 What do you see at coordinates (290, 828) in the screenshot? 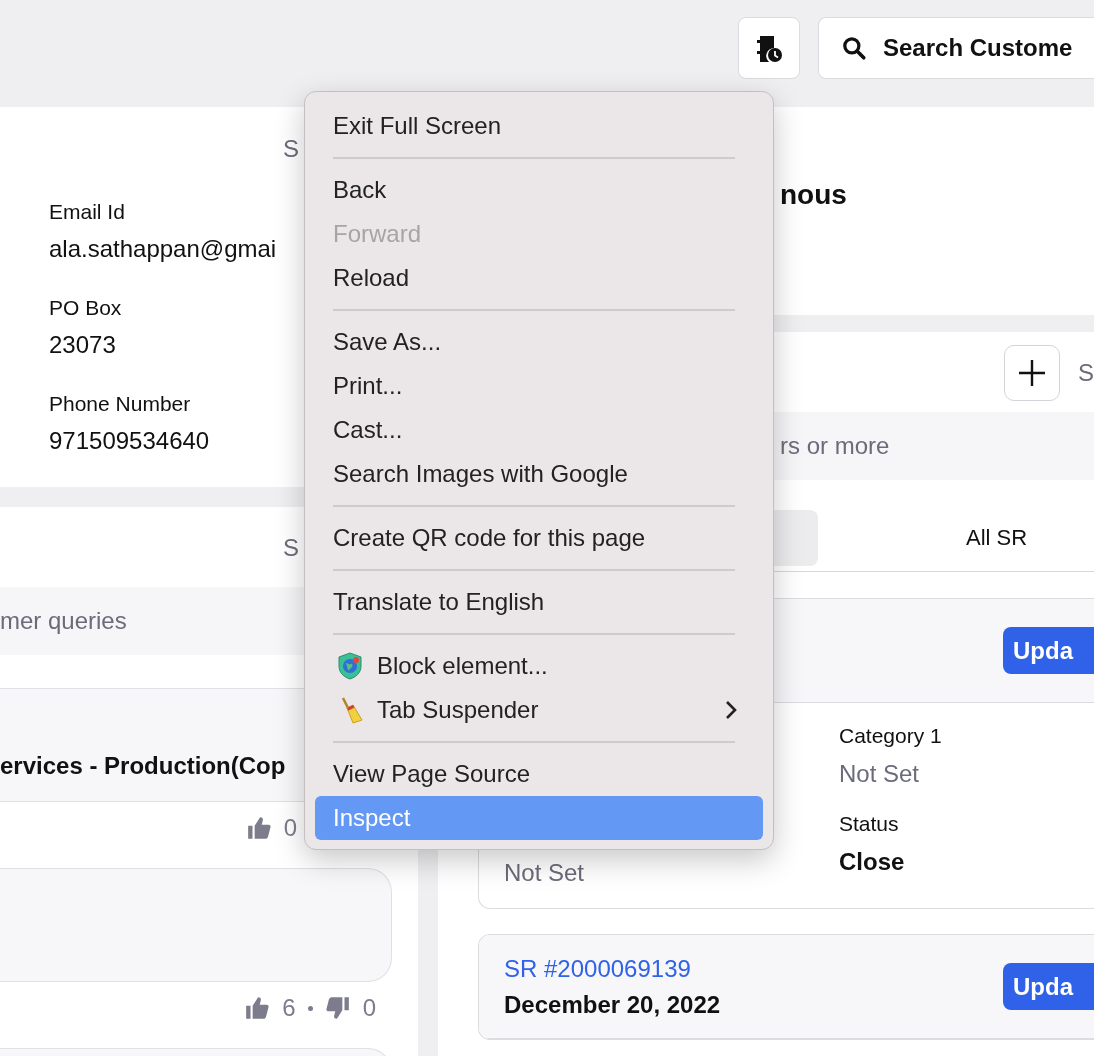
I see `like-count: 0` at bounding box center [290, 828].